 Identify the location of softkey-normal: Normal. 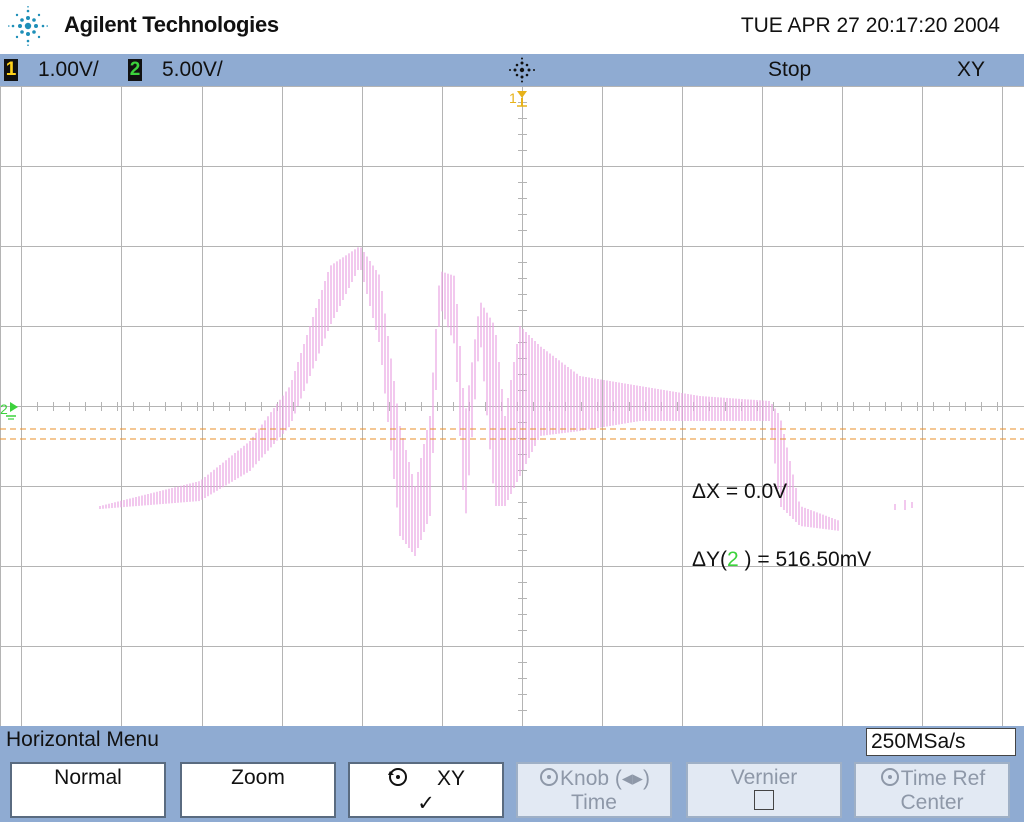
(88, 790).